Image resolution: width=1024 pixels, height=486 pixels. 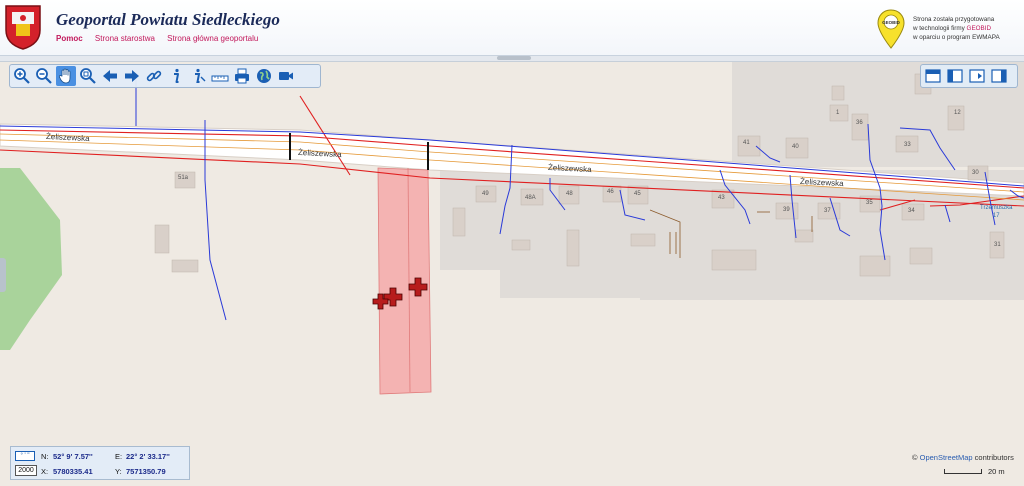 I want to click on e-value: 22° 2' 33.17'', so click(x=148, y=456).